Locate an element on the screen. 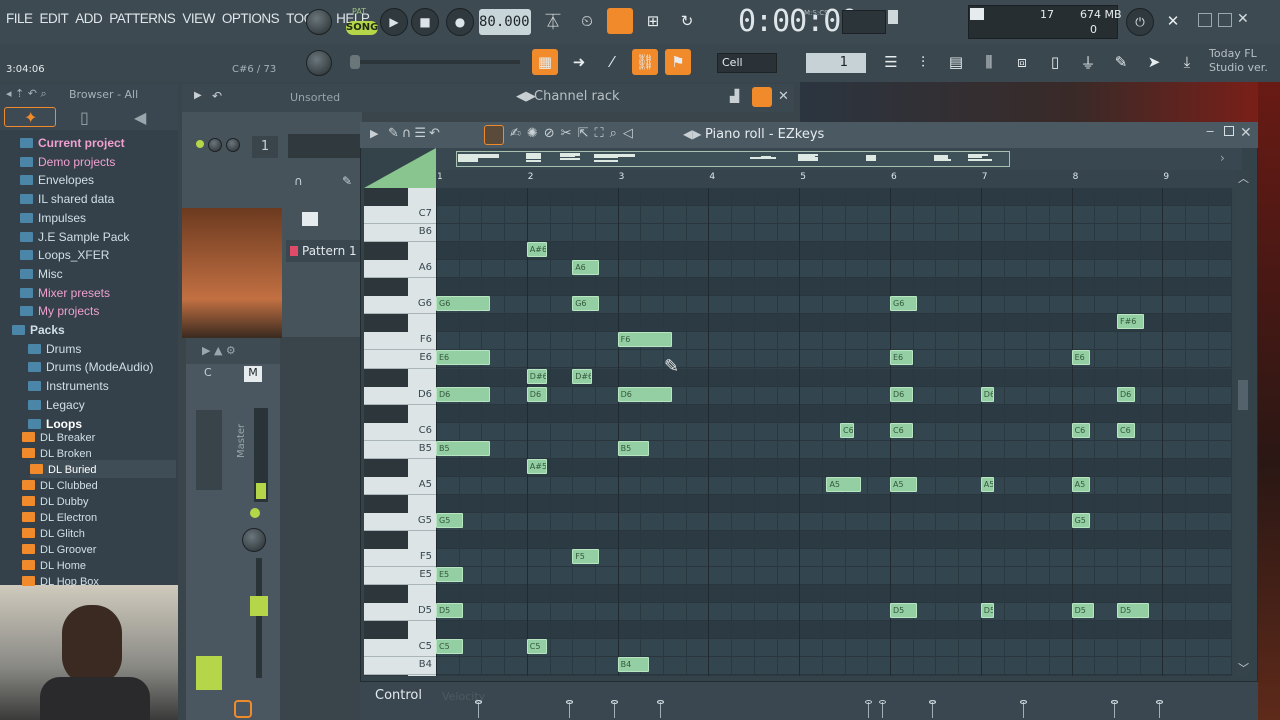 The width and height of the screenshot is (1280, 720). browser-item: Legacy is located at coordinates (102, 405).